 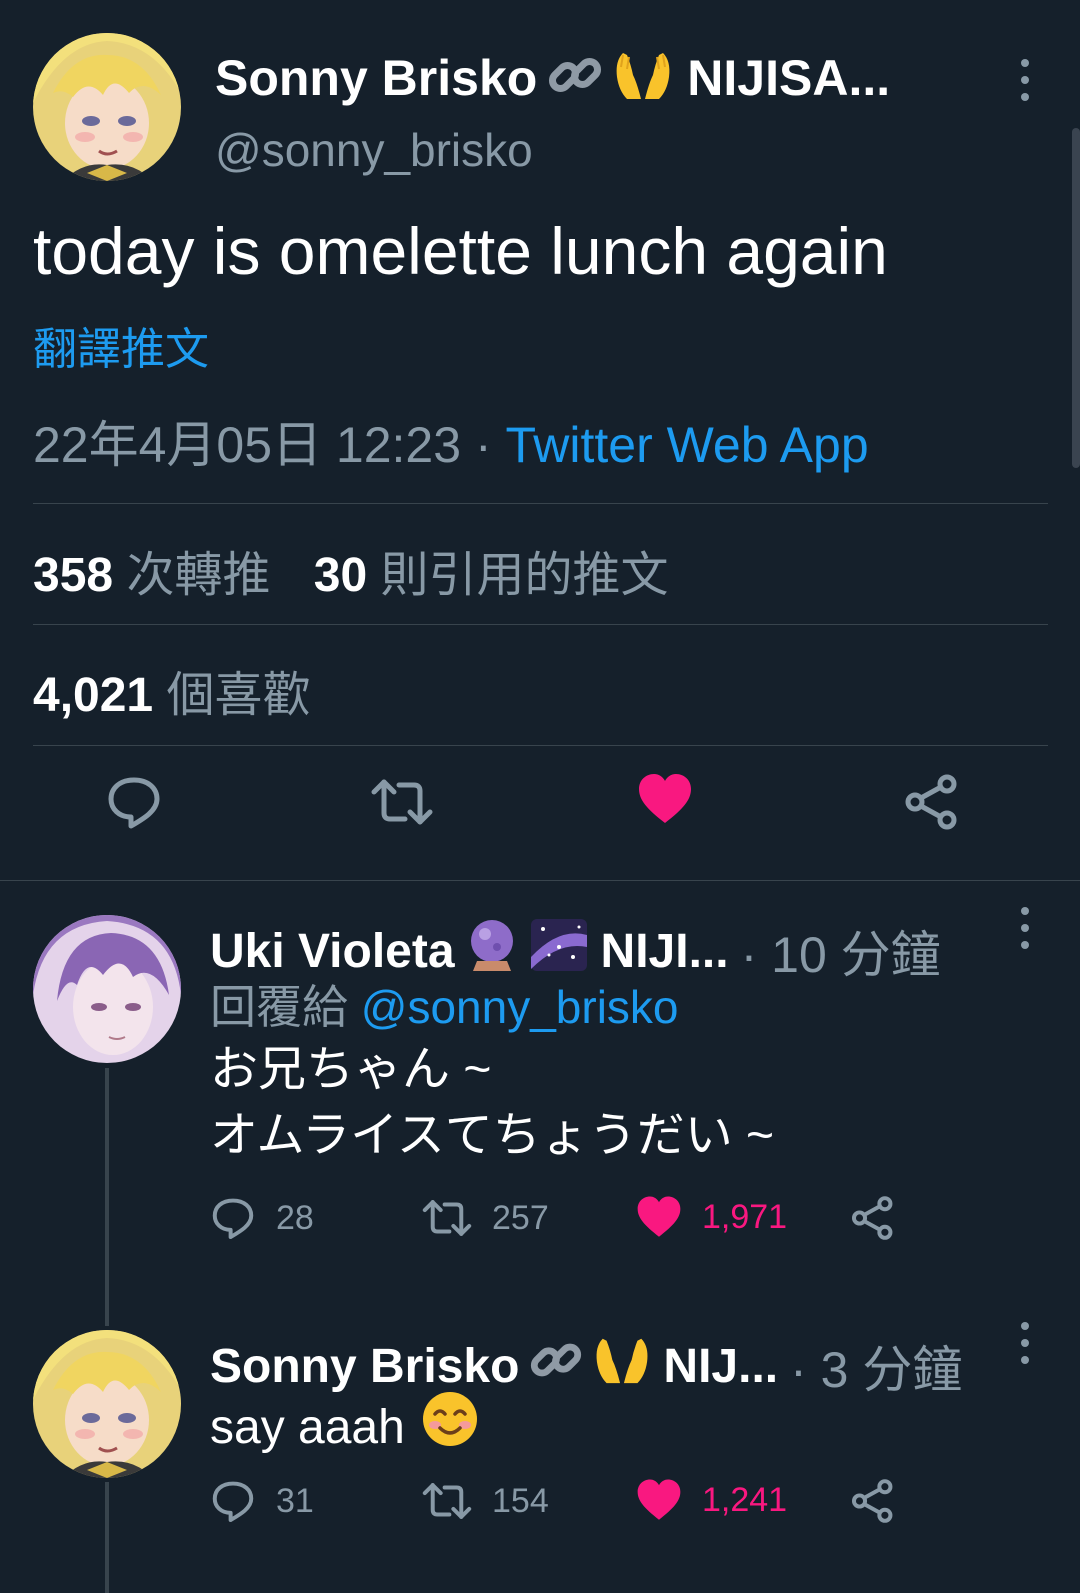 I want to click on retweet-quote-stats: 358 次轉推 30 則引用的推文, so click(x=351, y=570).